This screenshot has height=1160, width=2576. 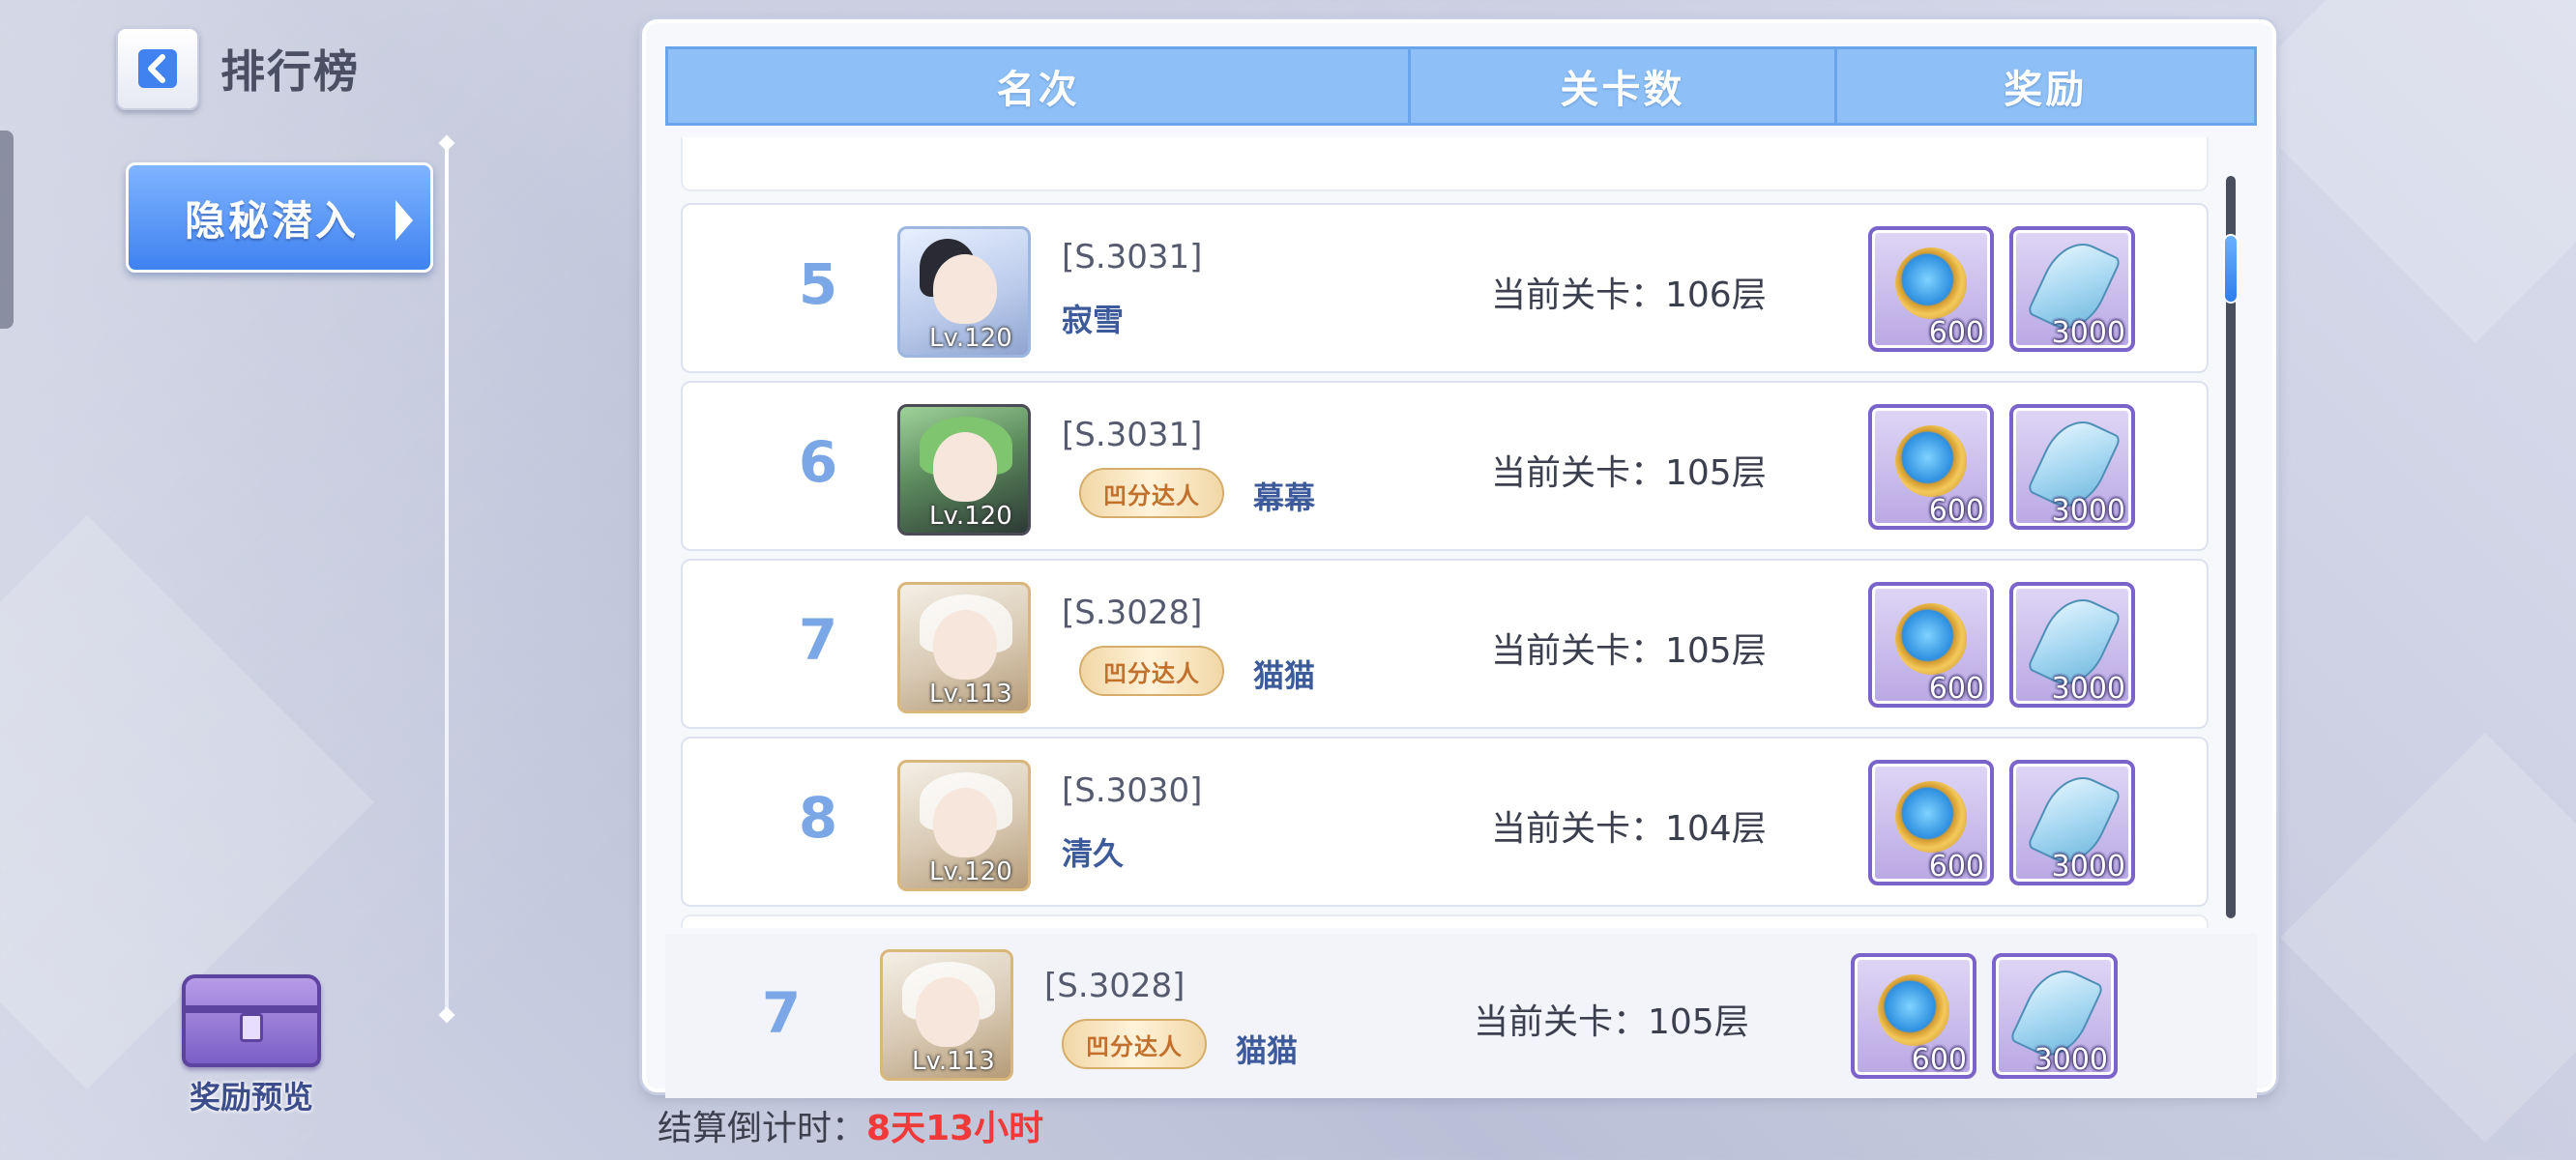 I want to click on reward-preview-label: 奖励预览, so click(x=251, y=1097).